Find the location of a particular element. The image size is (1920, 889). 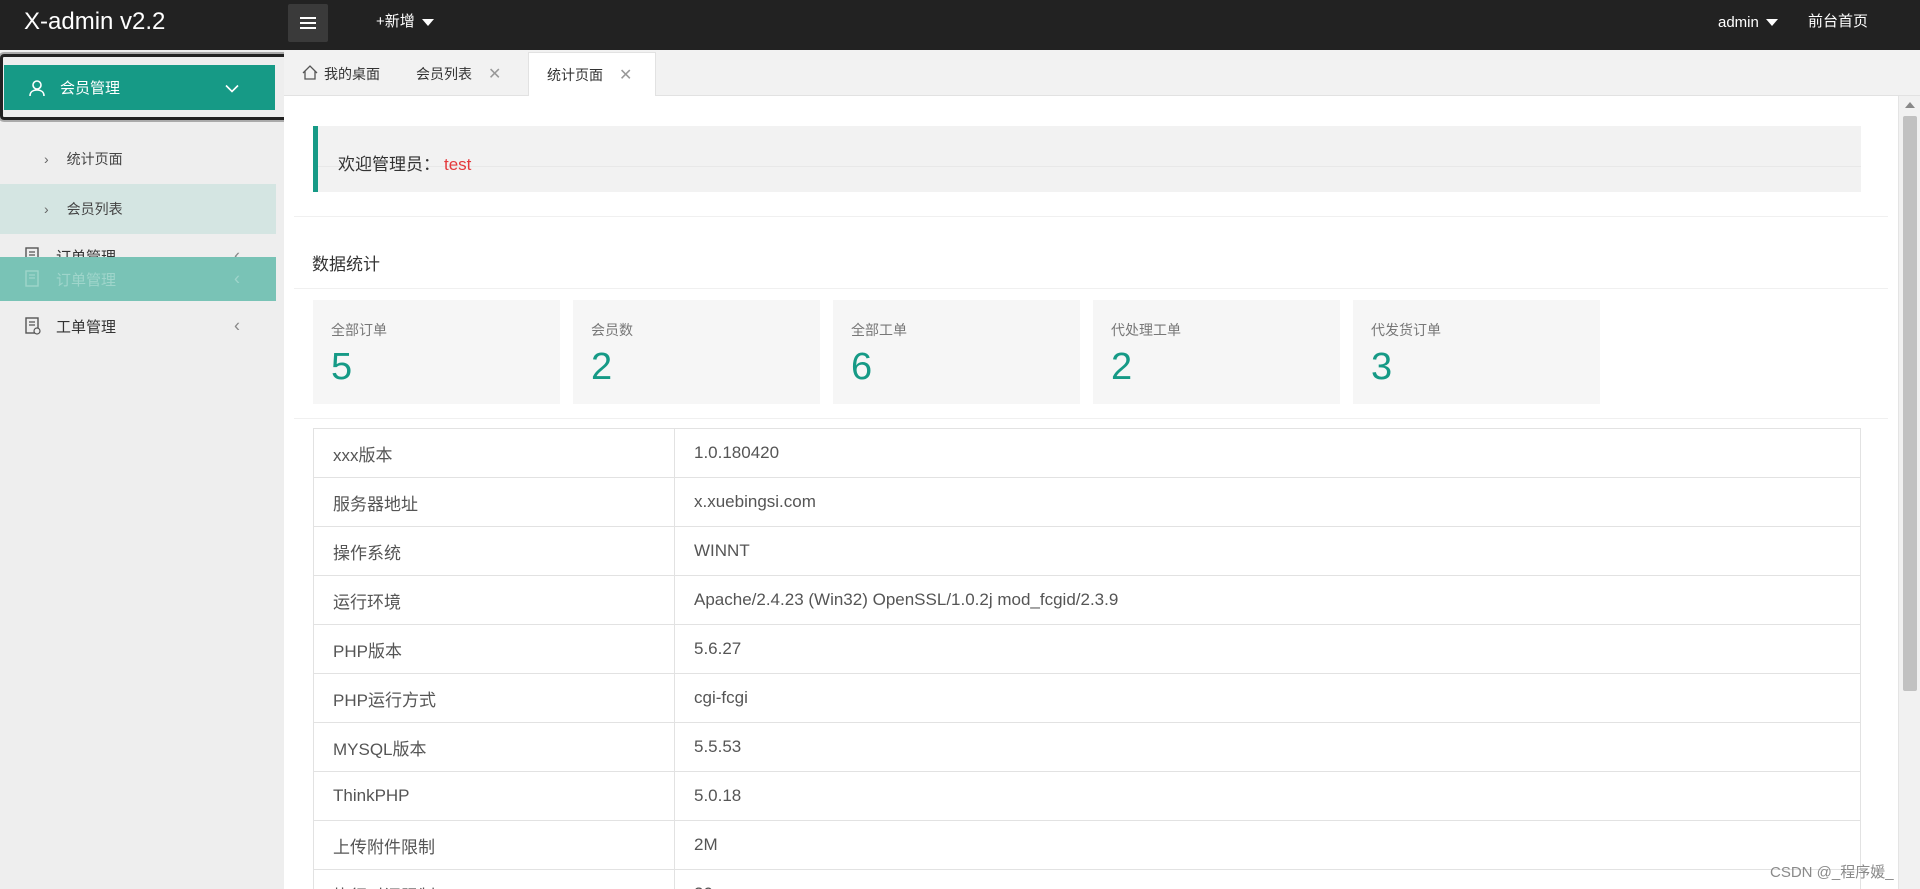

sidebar-subitem-label: 统计页面 is located at coordinates (94, 159).